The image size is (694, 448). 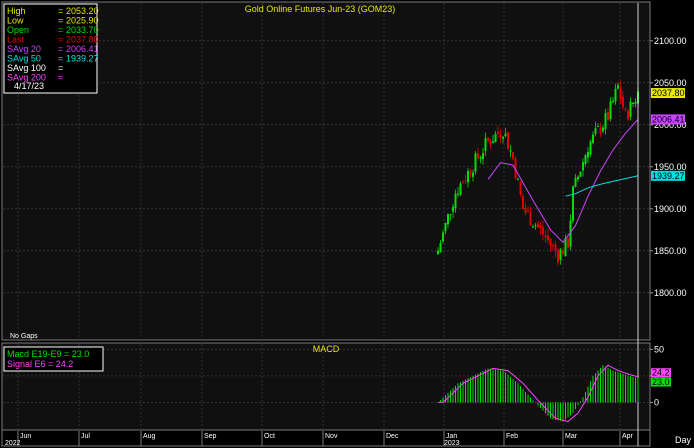 What do you see at coordinates (571, 436) in the screenshot?
I see `month-label-9: Mar` at bounding box center [571, 436].